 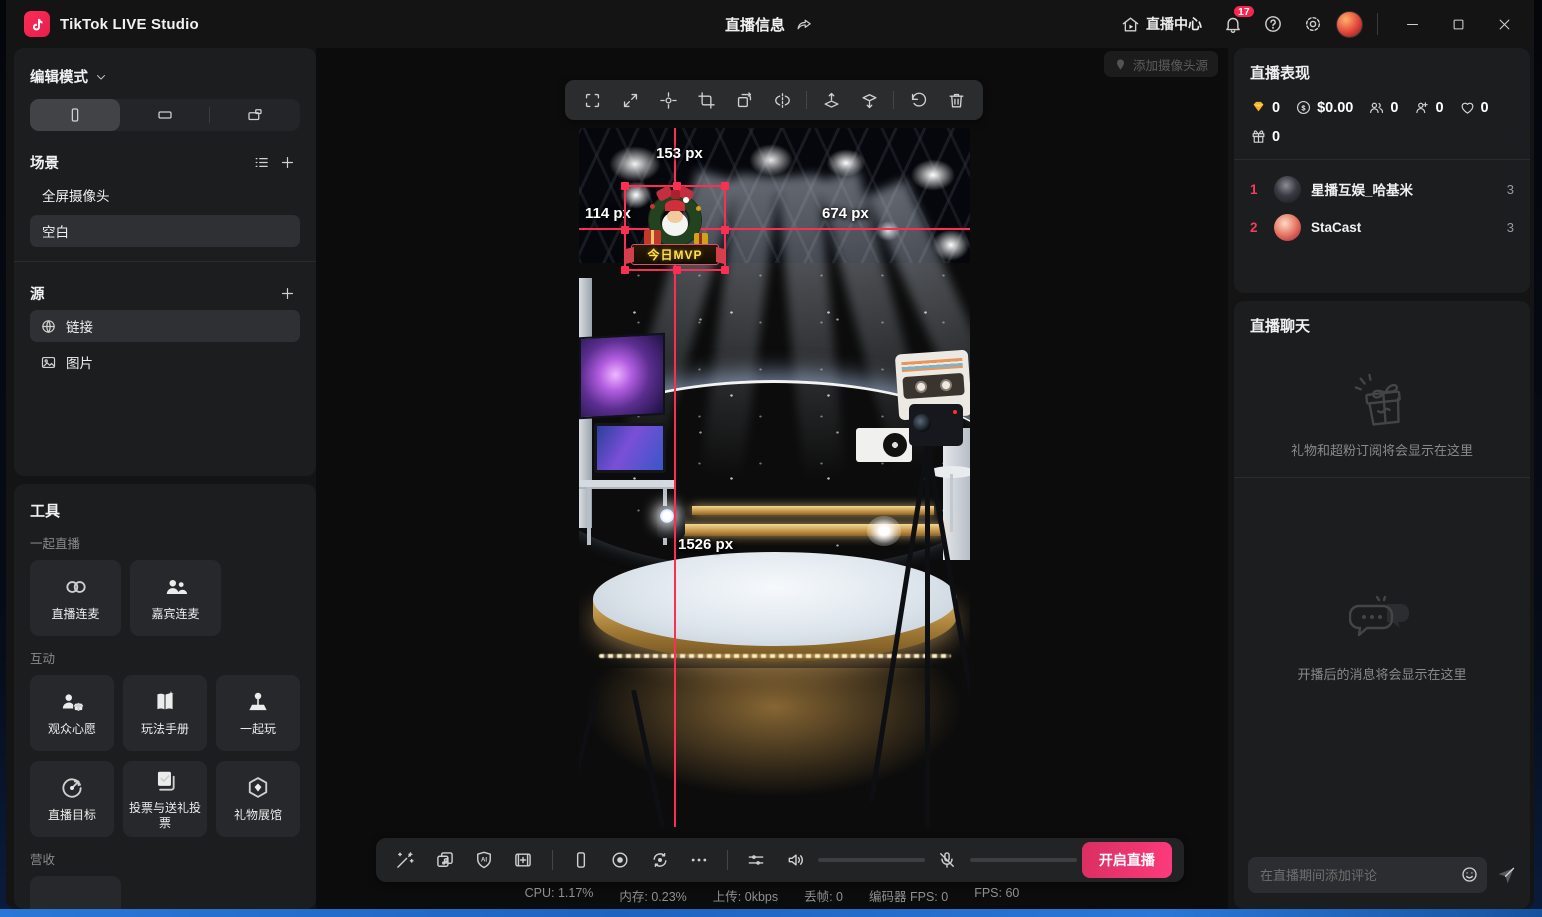 What do you see at coordinates (592, 100) in the screenshot?
I see `fit-bounds-icon` at bounding box center [592, 100].